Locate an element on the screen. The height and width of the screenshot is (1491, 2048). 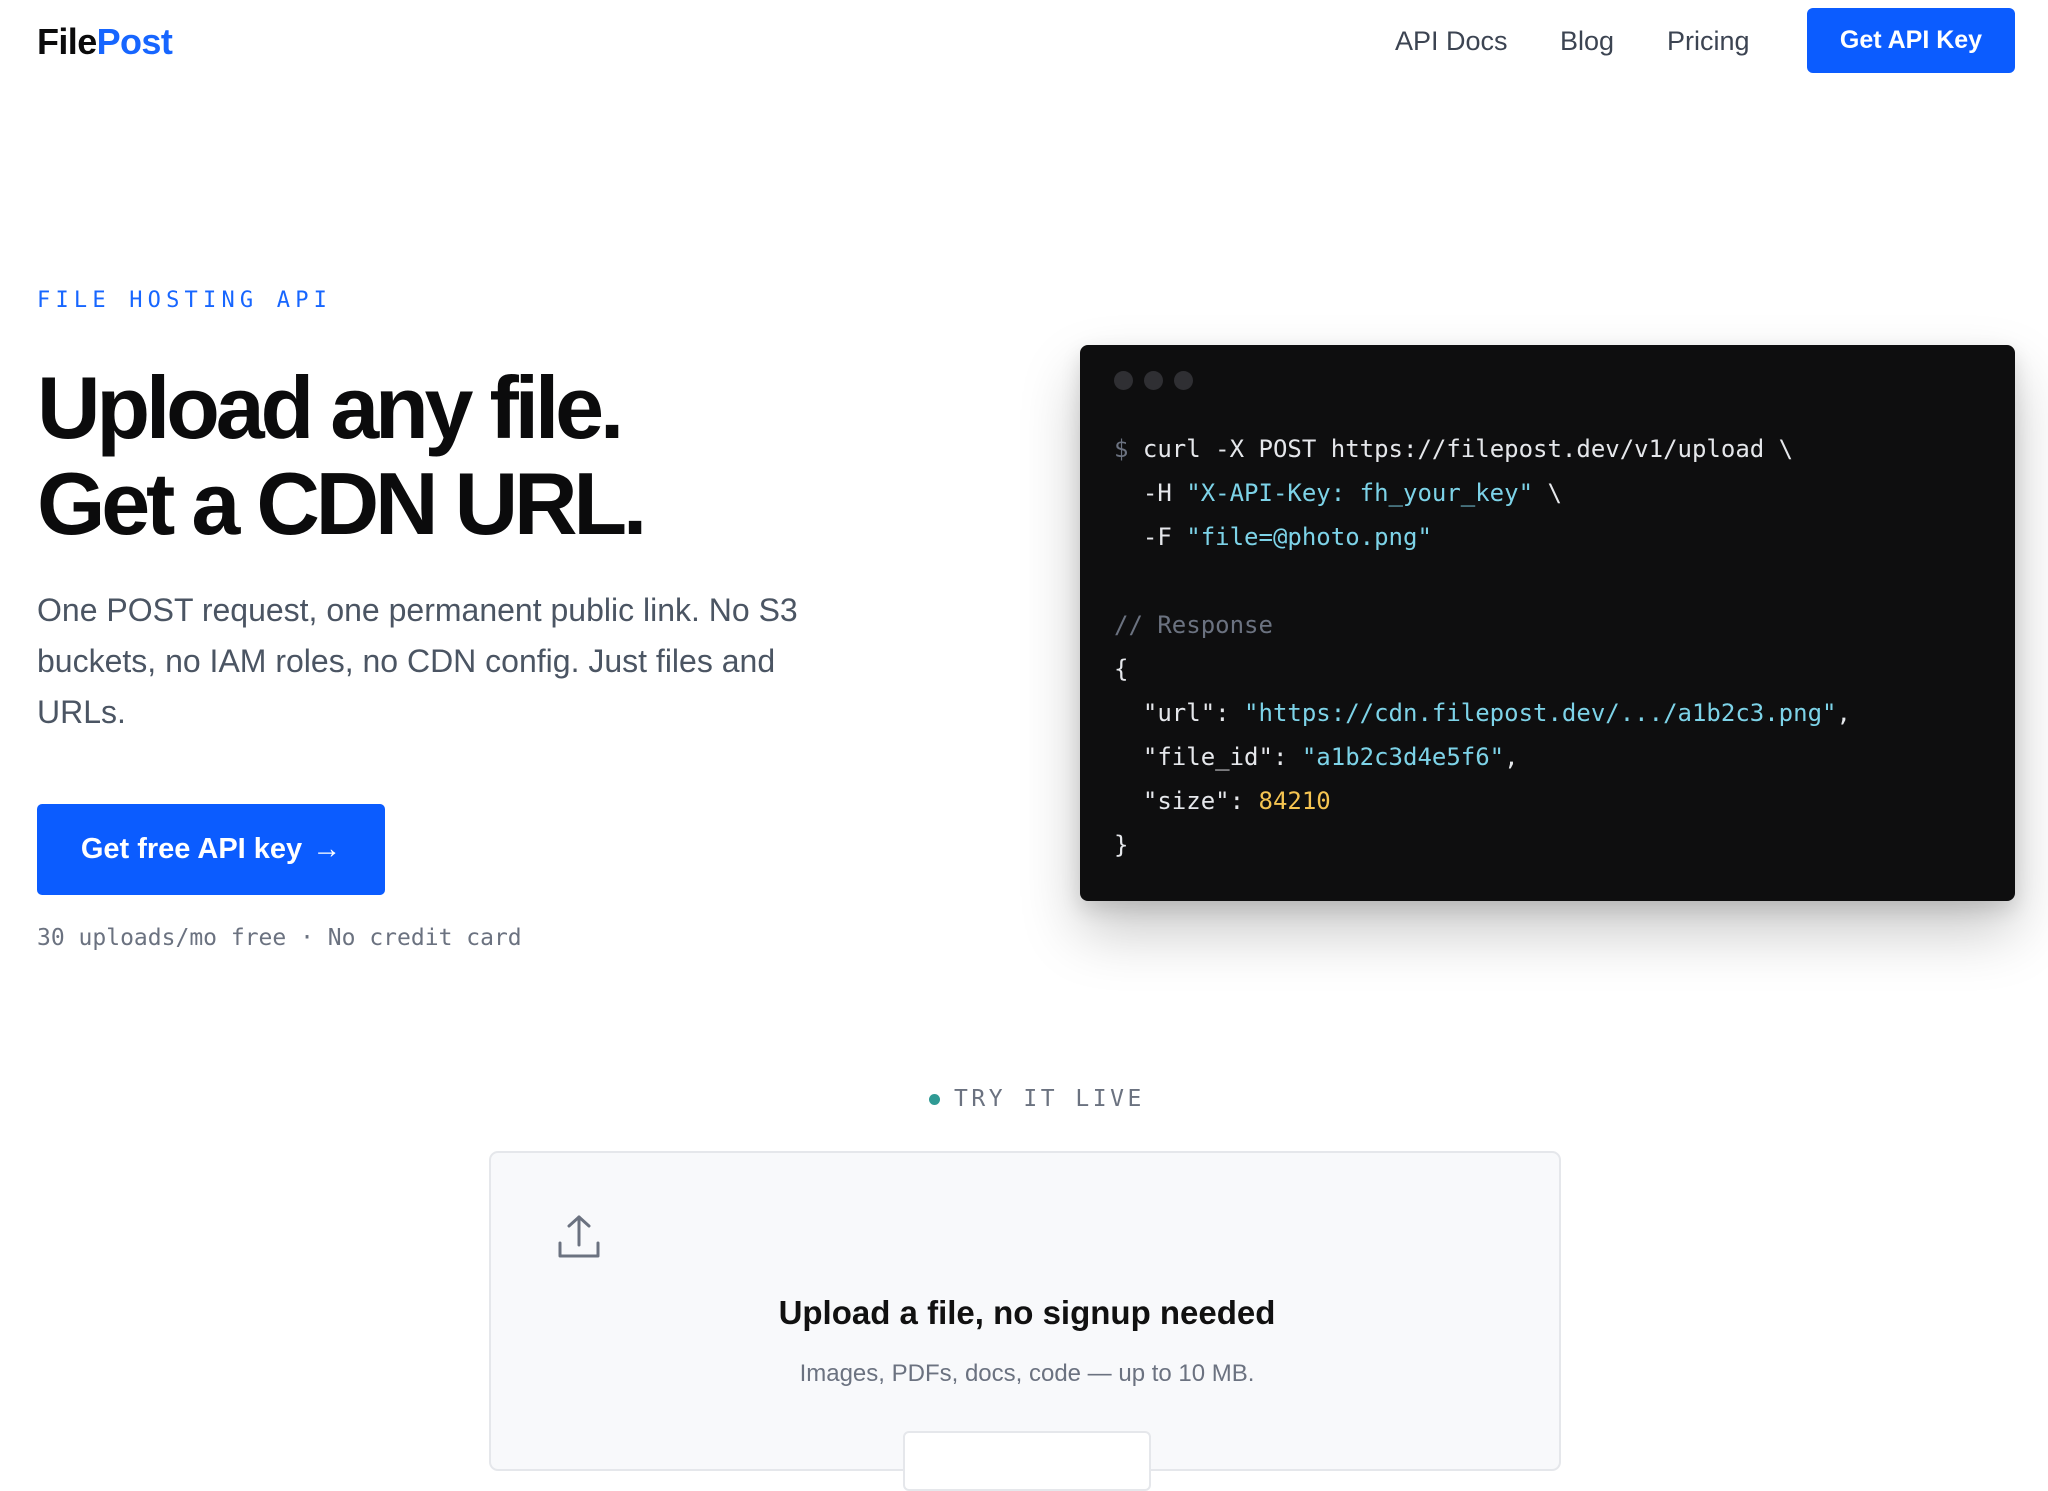
code-line-size: "size": 84210 is located at coordinates (1482, 801).